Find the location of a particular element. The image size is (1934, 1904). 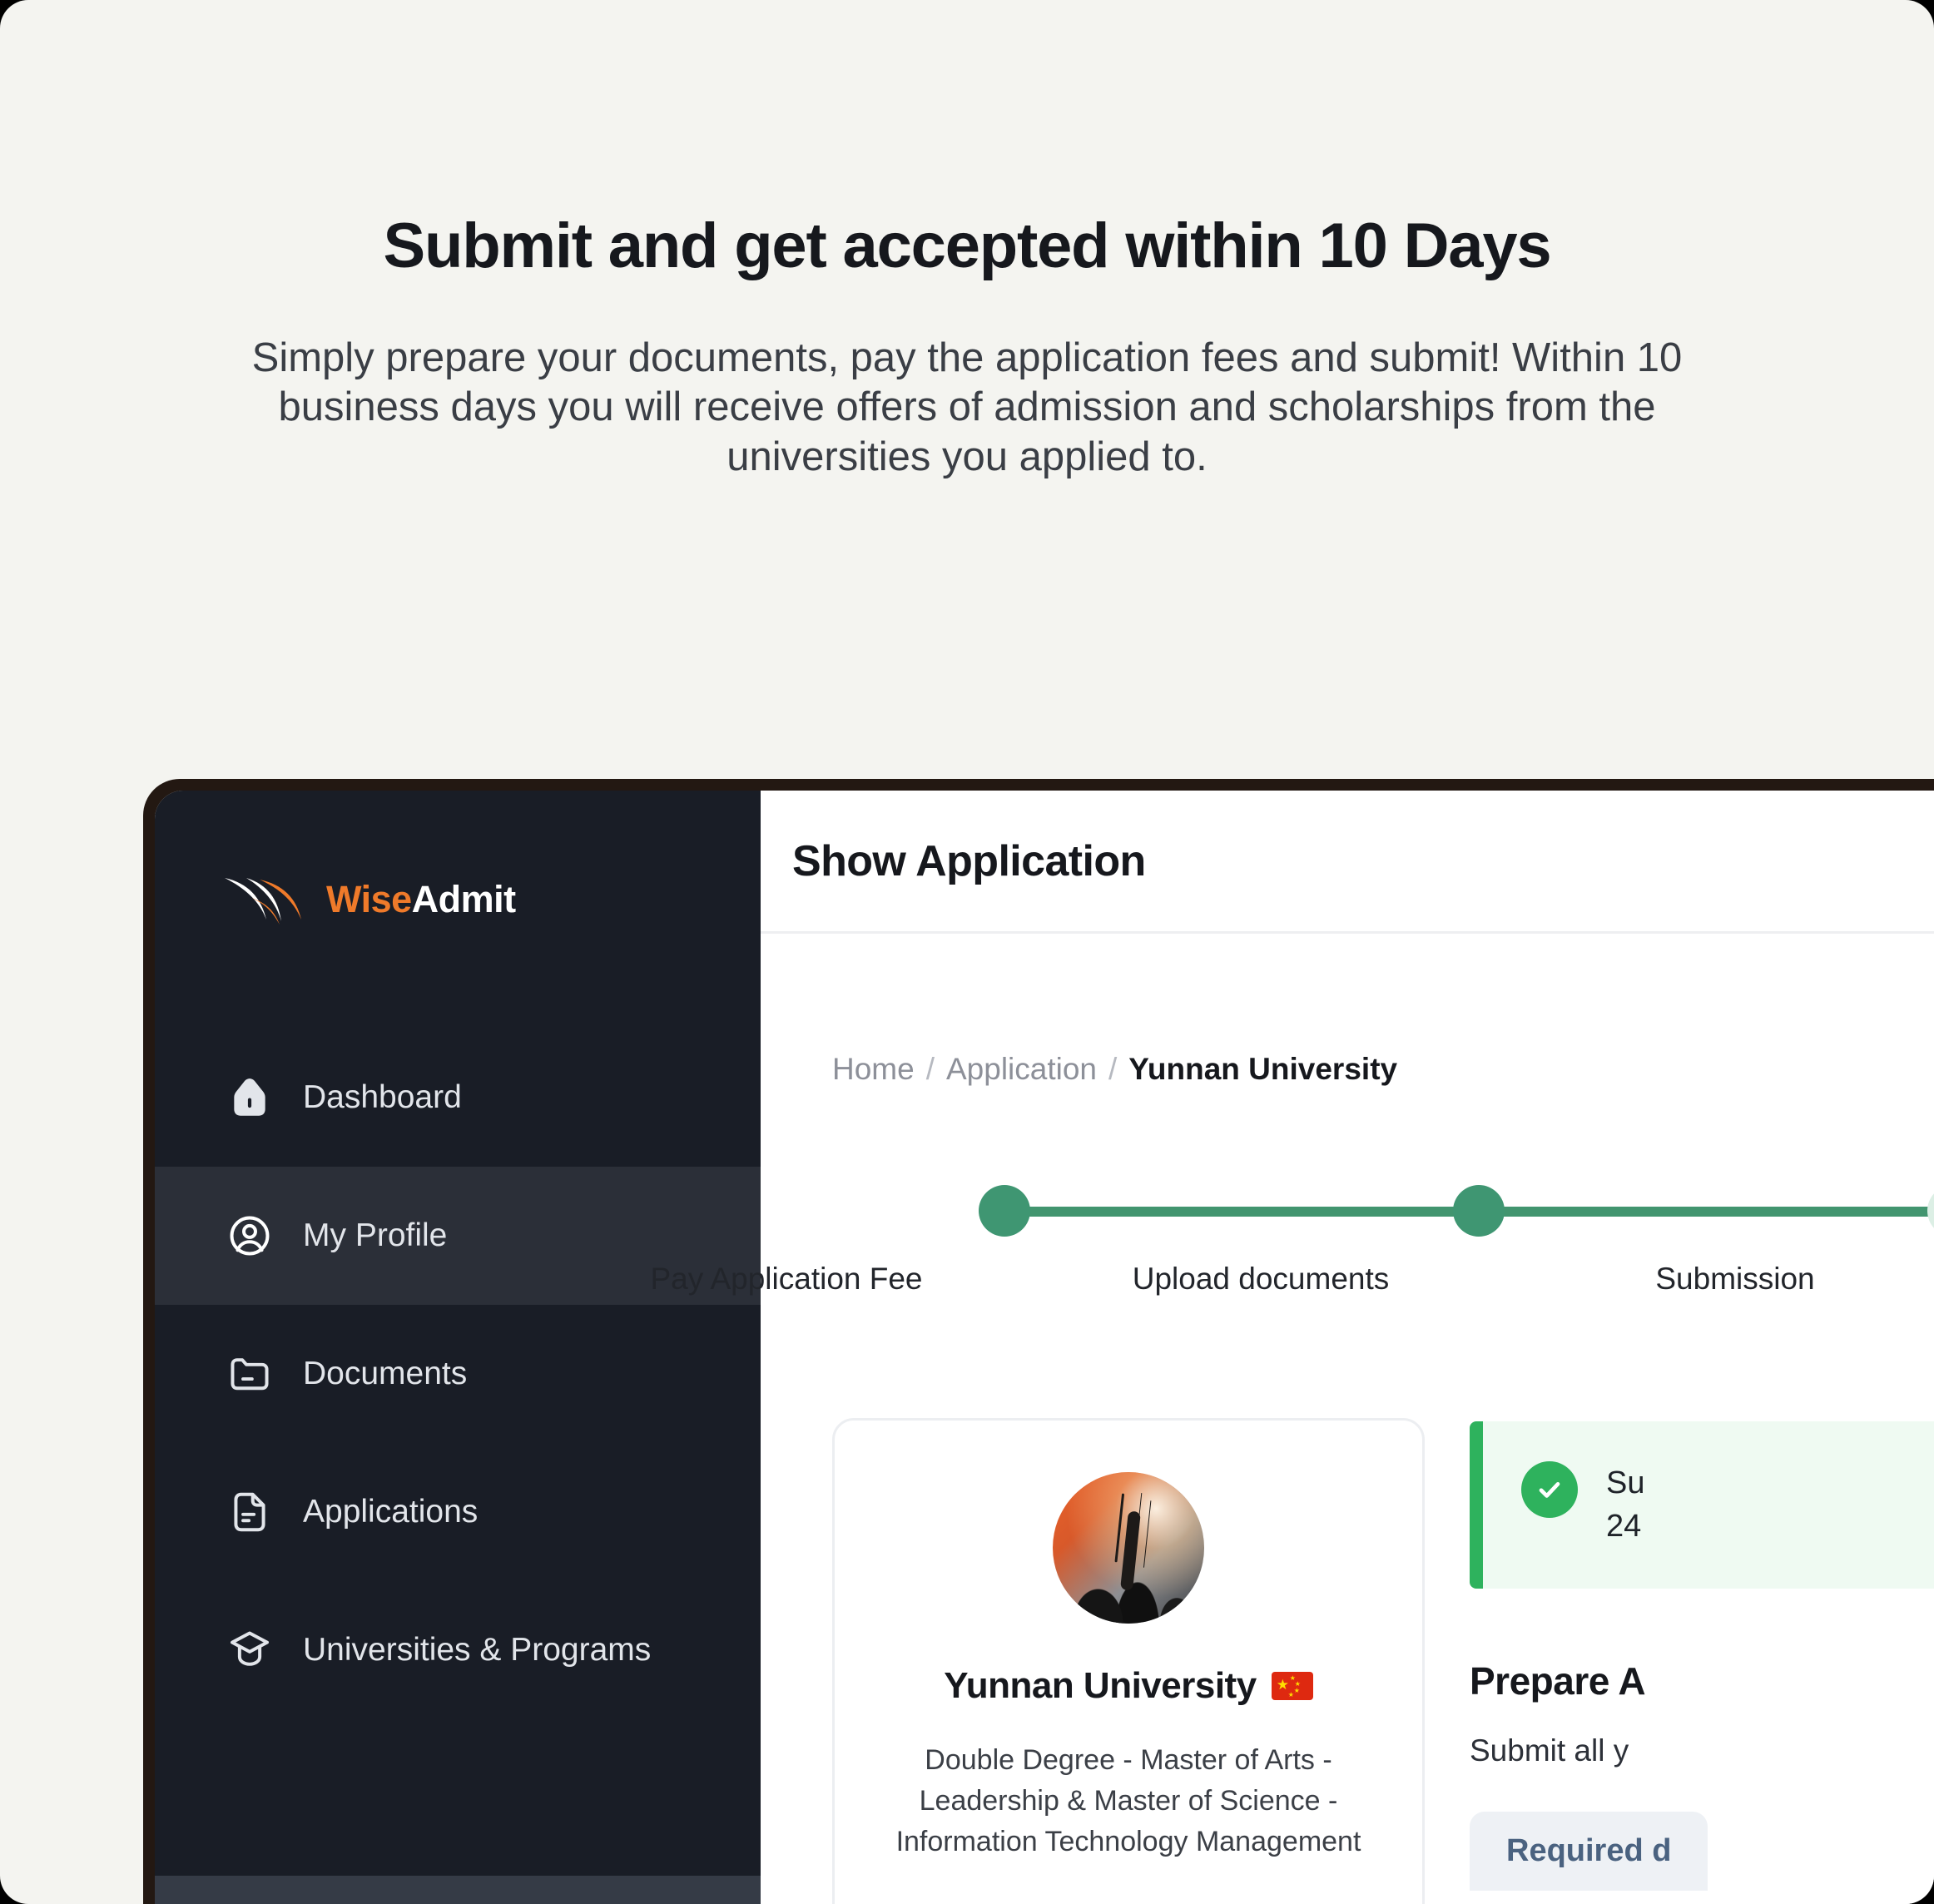

sidebar-item-label: Dashboard is located at coordinates (383, 1097).